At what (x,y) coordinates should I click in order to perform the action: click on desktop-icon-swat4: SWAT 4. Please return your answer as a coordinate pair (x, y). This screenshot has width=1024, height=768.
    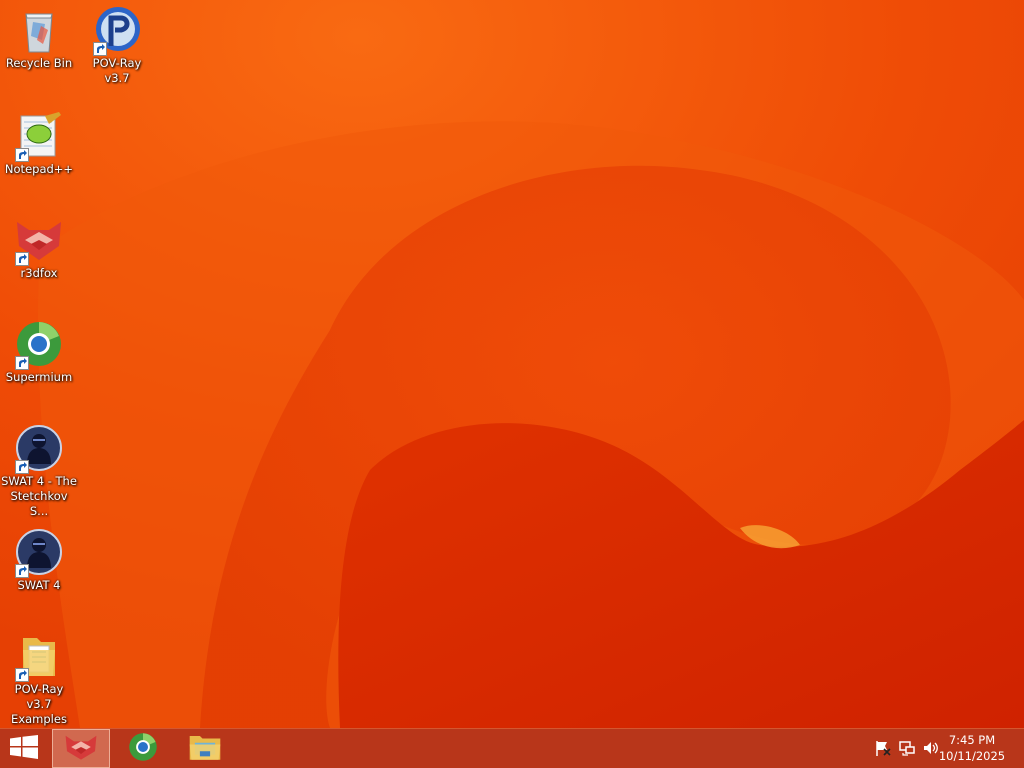
    Looking at the image, I should click on (39, 560).